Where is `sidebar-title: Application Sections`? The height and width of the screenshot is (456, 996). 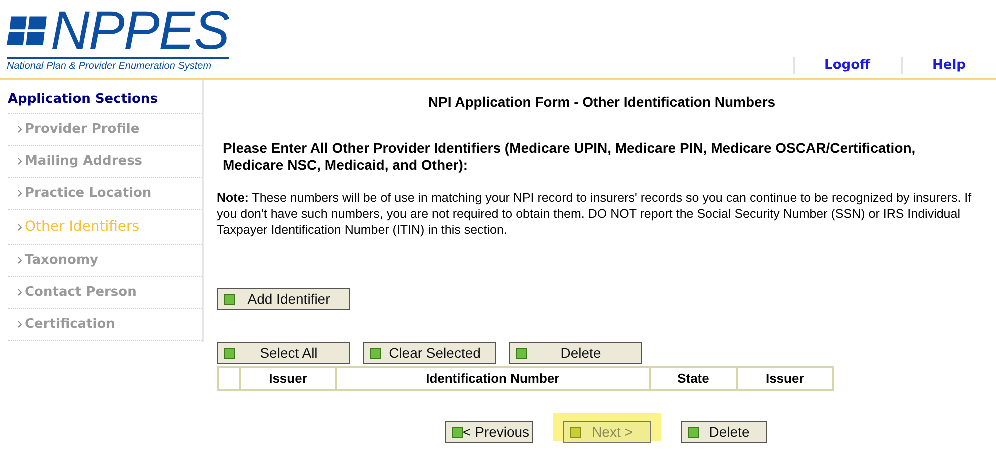 sidebar-title: Application Sections is located at coordinates (83, 99).